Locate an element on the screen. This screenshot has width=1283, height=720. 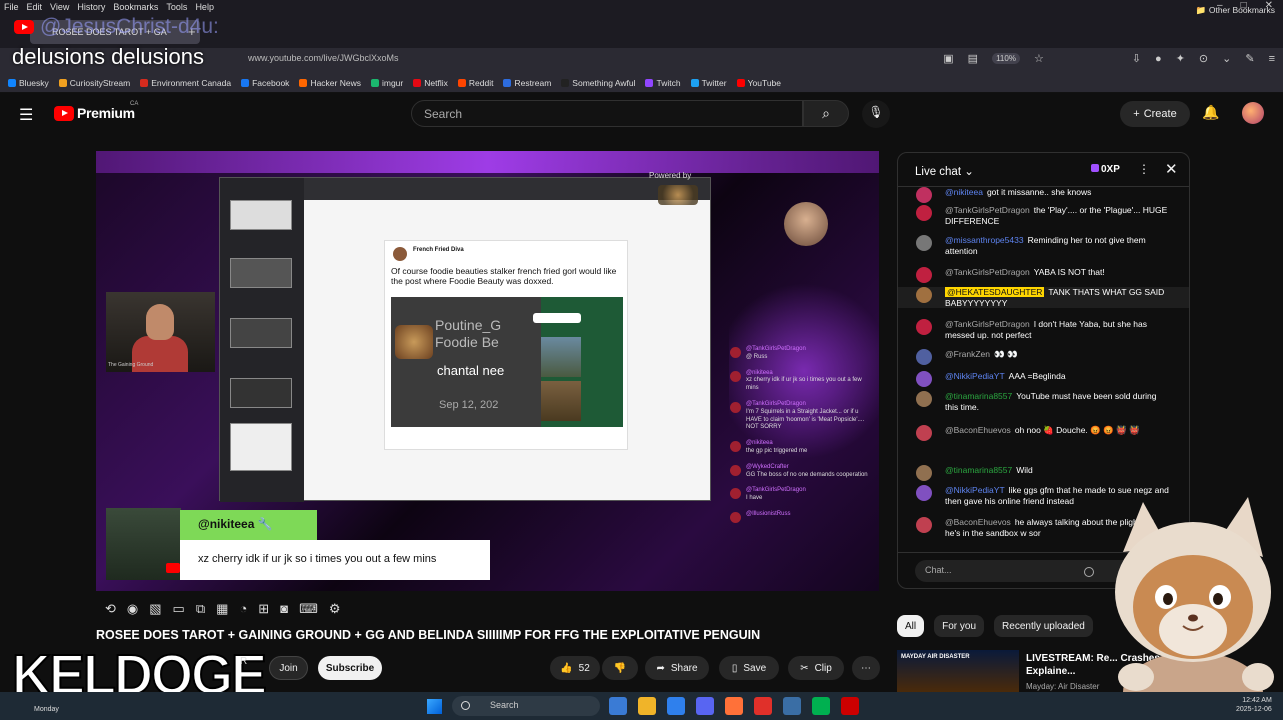
system-clock: 12:42 AM 2025-12-06 is located at coordinates (1254, 705).